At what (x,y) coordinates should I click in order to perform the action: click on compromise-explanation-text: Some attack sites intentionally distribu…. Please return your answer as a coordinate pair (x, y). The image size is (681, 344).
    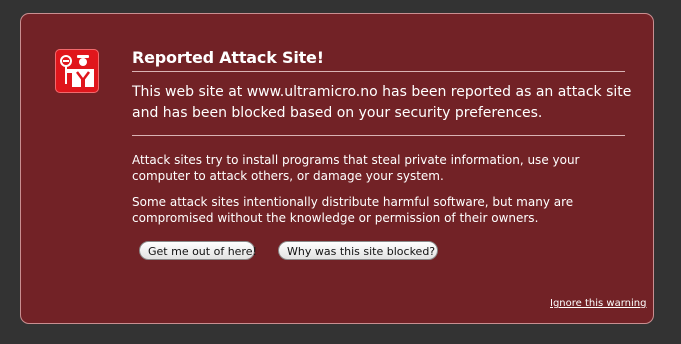
    Looking at the image, I should click on (353, 210).